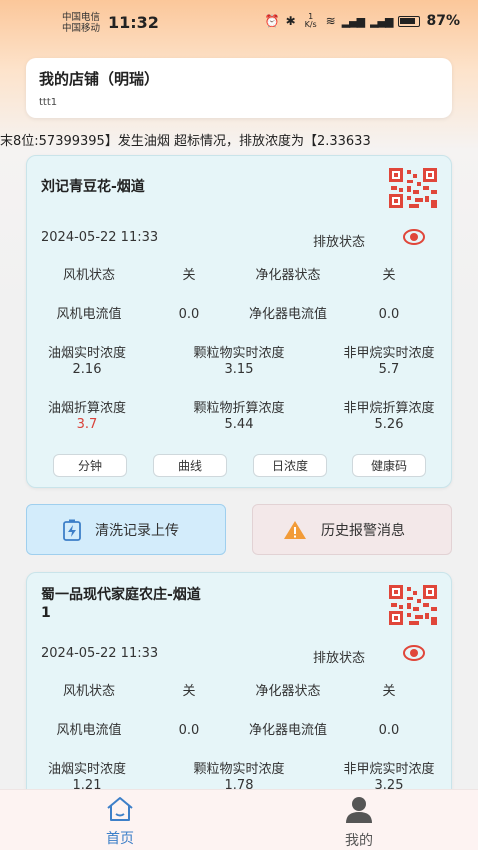 This screenshot has height=850, width=478. I want to click on shop-subtitle: ttt1, so click(48, 102).